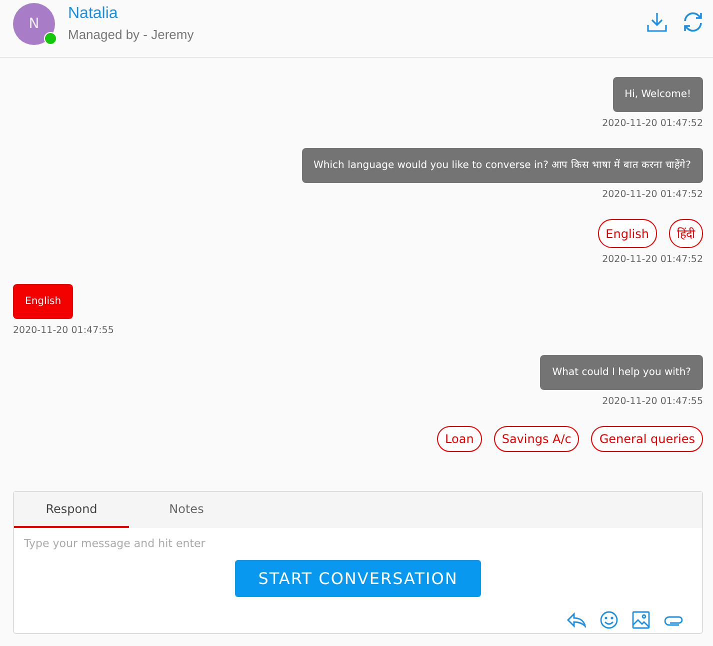 This screenshot has height=646, width=713. What do you see at coordinates (131, 35) in the screenshot?
I see `managed-by-text: Managed by - Jeremy` at bounding box center [131, 35].